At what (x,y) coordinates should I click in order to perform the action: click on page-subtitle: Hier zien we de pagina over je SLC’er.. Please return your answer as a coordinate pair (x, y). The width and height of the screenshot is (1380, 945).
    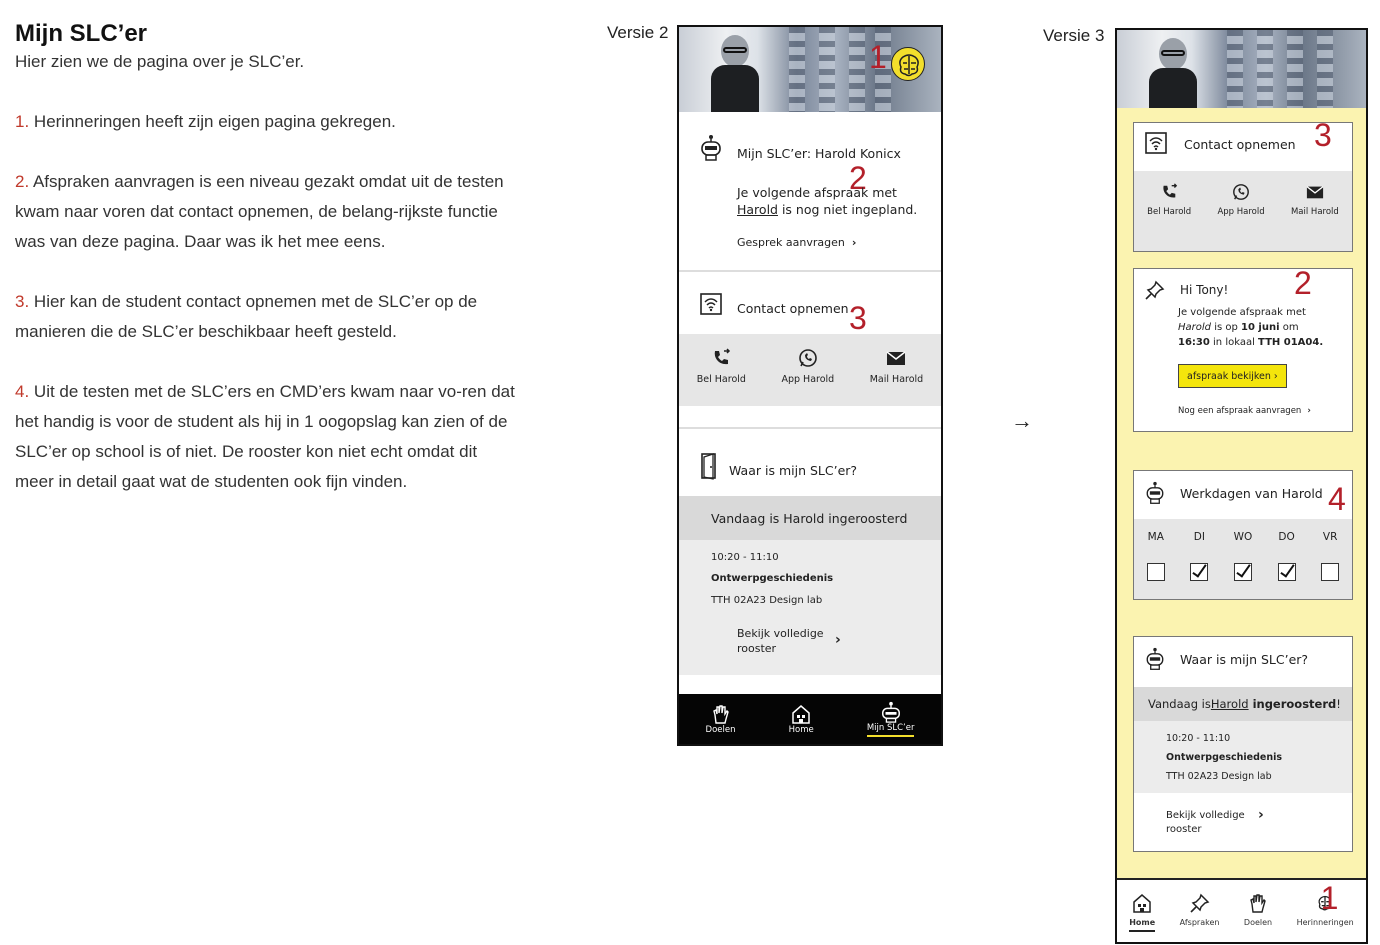
    Looking at the image, I should click on (160, 61).